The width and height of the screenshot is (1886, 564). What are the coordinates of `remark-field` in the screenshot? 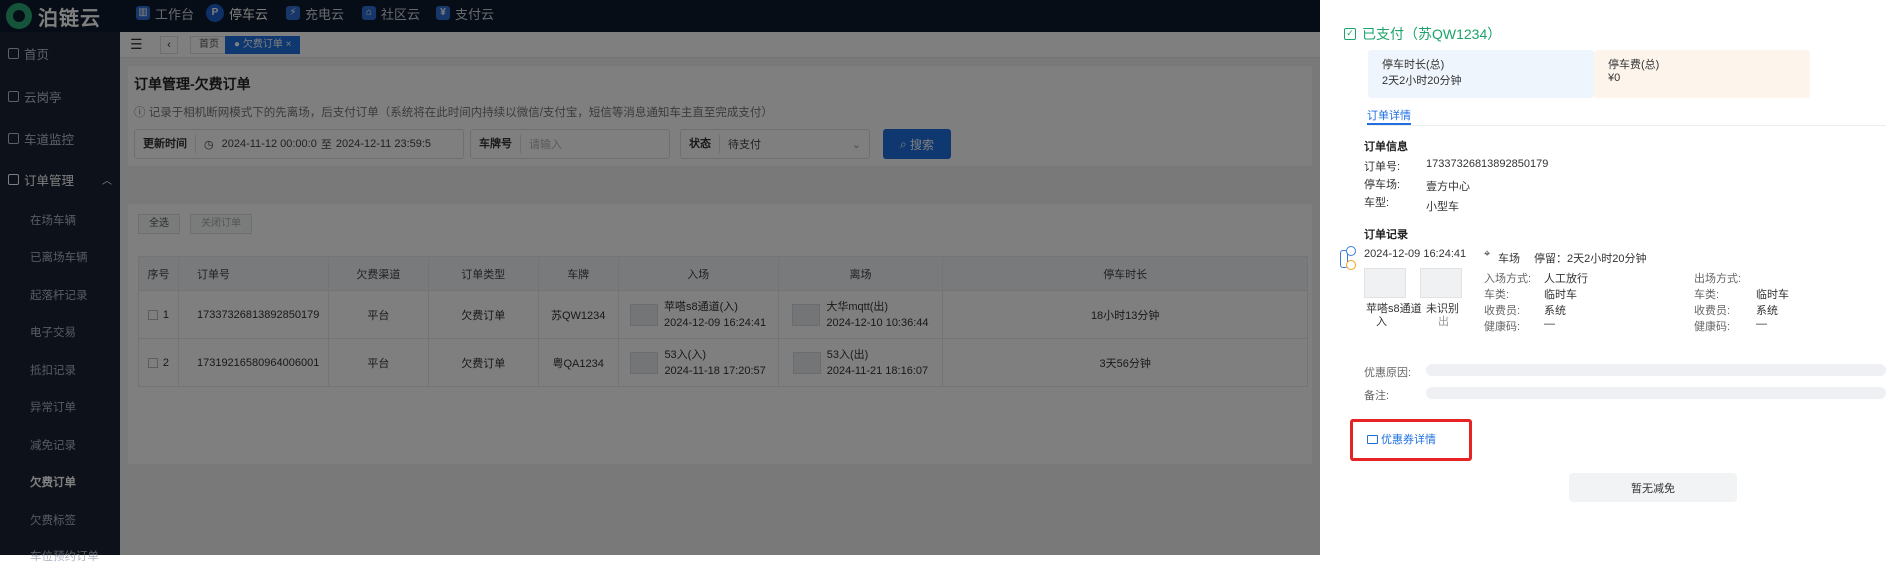 It's located at (1656, 393).